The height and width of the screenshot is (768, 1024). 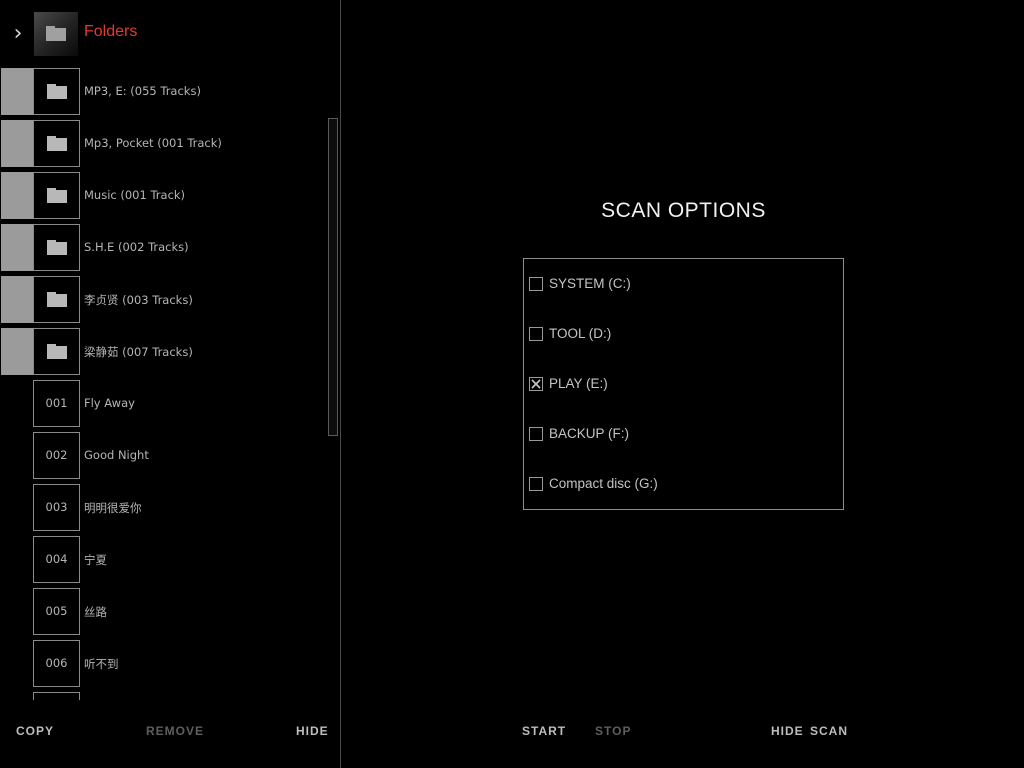 I want to click on track-row: 005 丝路, so click(x=163, y=611).